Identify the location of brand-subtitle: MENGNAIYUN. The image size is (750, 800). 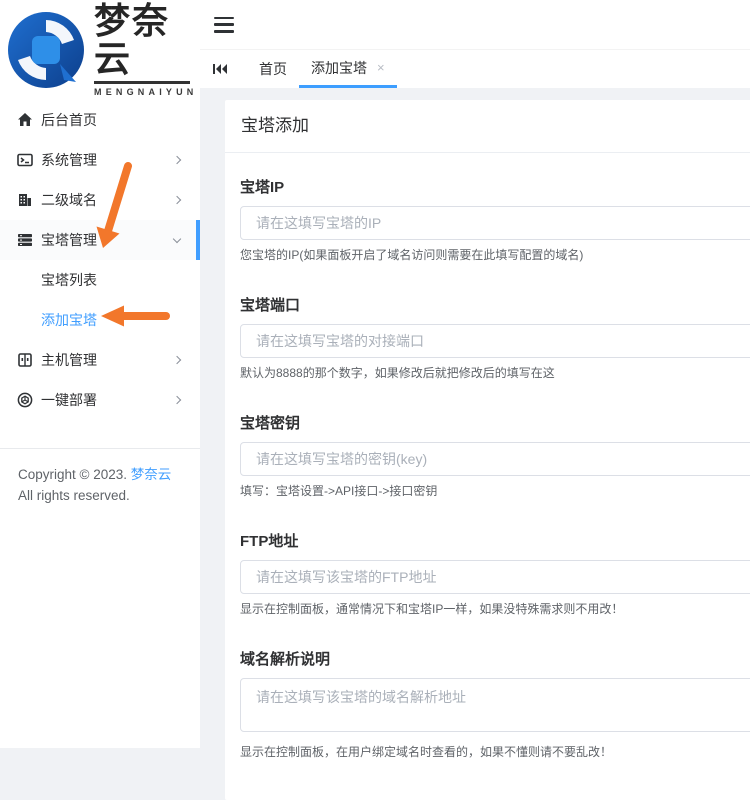
(146, 92).